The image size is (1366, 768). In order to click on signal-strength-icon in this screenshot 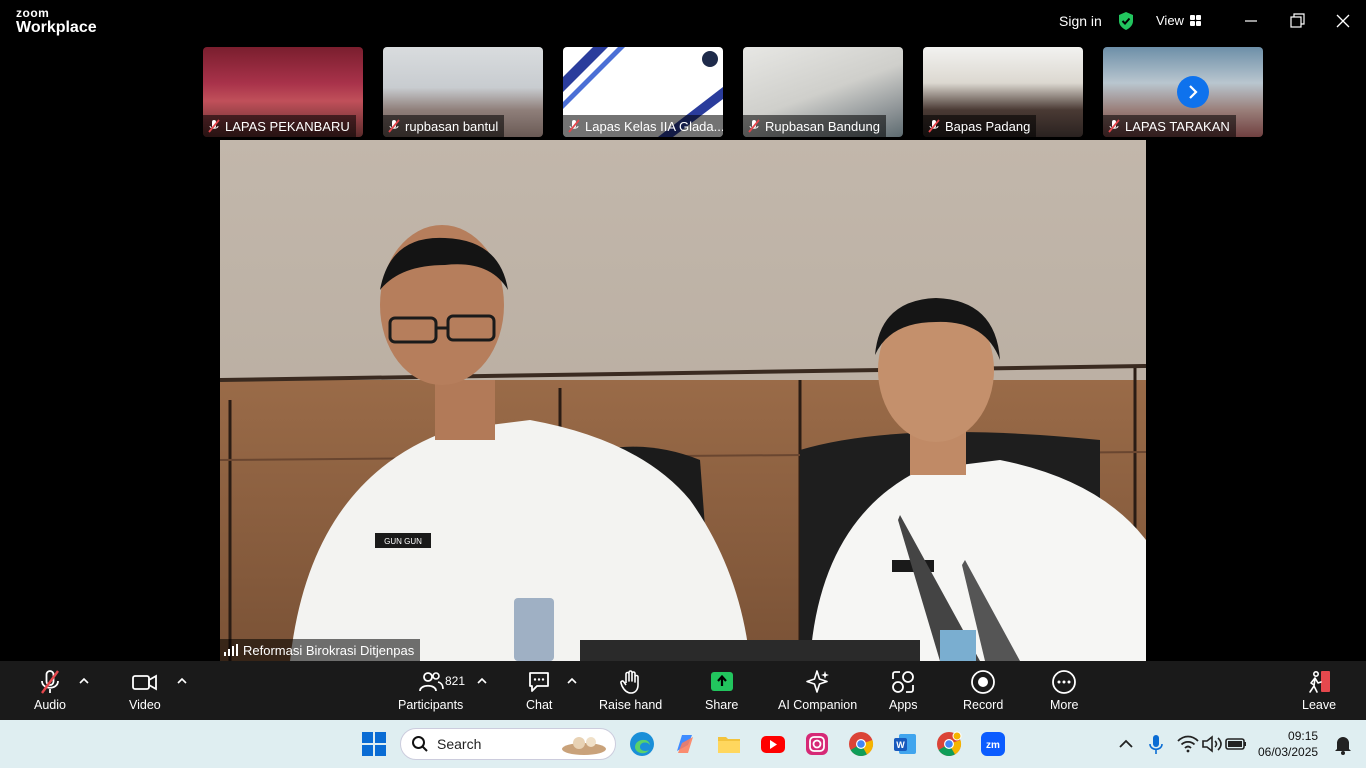, I will do `click(231, 650)`.